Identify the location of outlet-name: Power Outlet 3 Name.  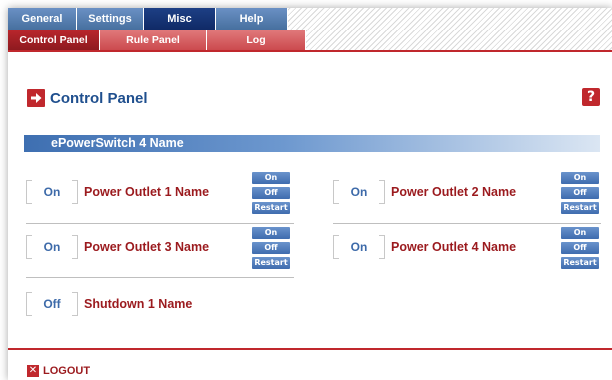
(147, 247).